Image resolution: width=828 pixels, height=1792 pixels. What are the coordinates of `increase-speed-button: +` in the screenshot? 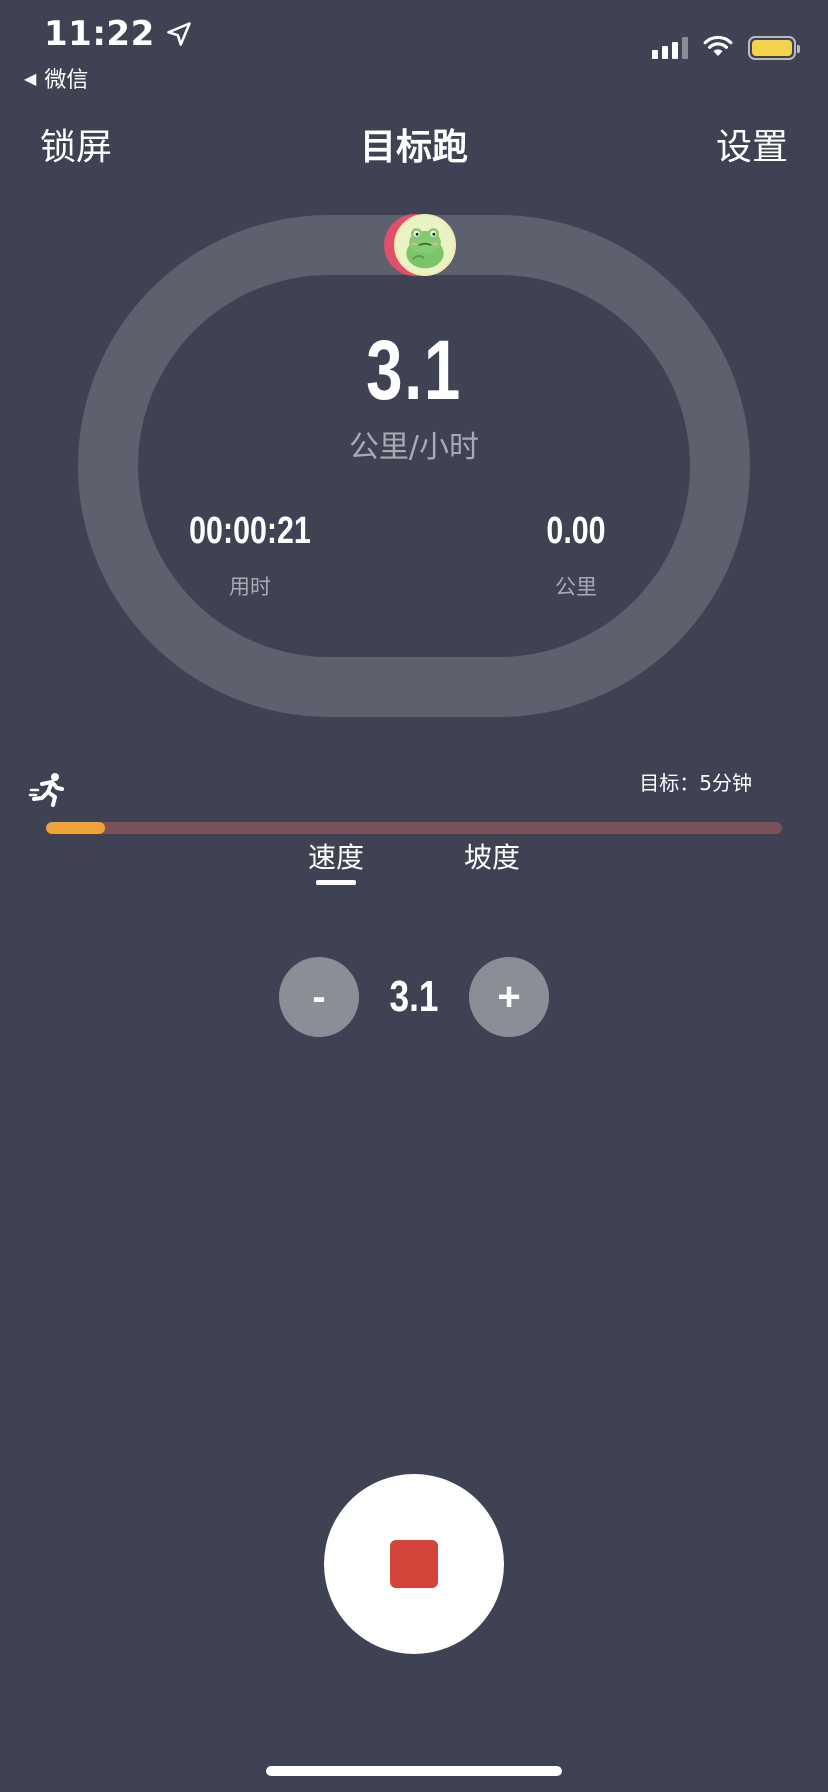 It's located at (509, 997).